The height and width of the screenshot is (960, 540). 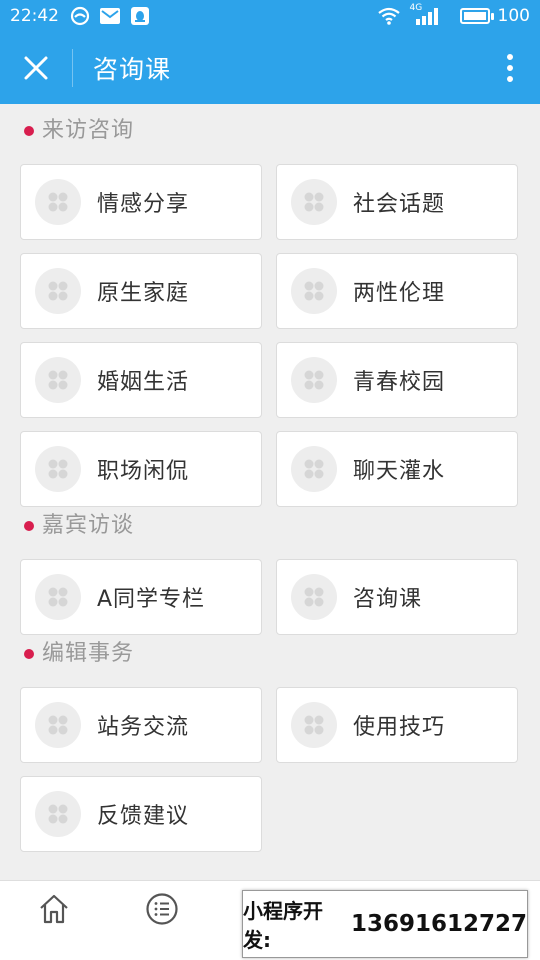 I want to click on board-label: A同学专栏, so click(x=151, y=599).